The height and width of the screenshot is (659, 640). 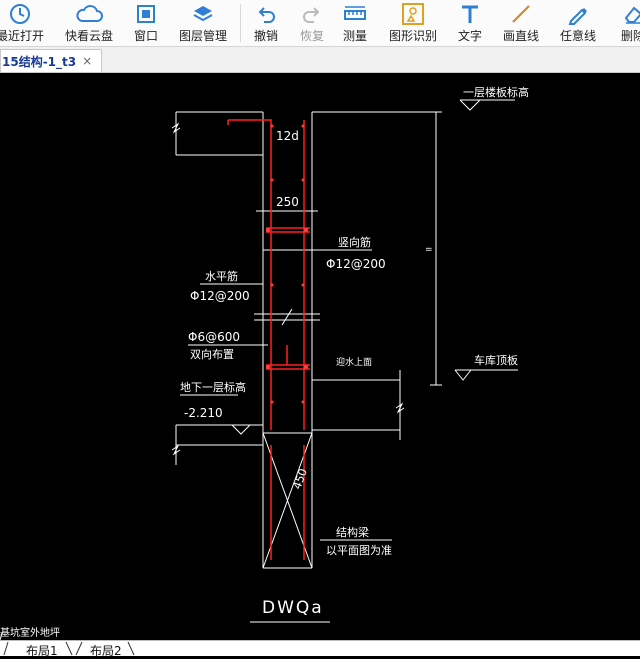 What do you see at coordinates (470, 14) in the screenshot?
I see `text-icon` at bounding box center [470, 14].